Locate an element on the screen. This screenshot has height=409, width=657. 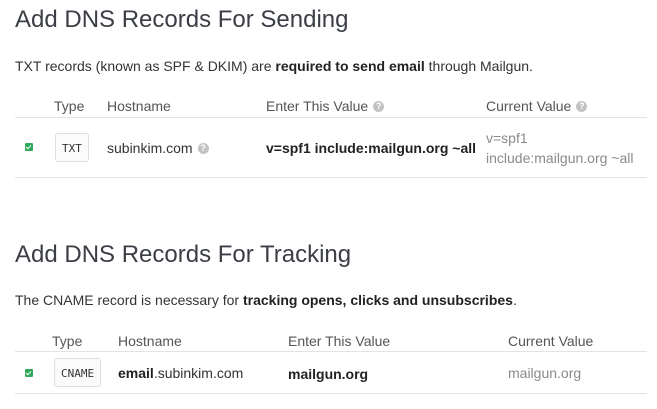
type-badge: TXT is located at coordinates (72, 147).